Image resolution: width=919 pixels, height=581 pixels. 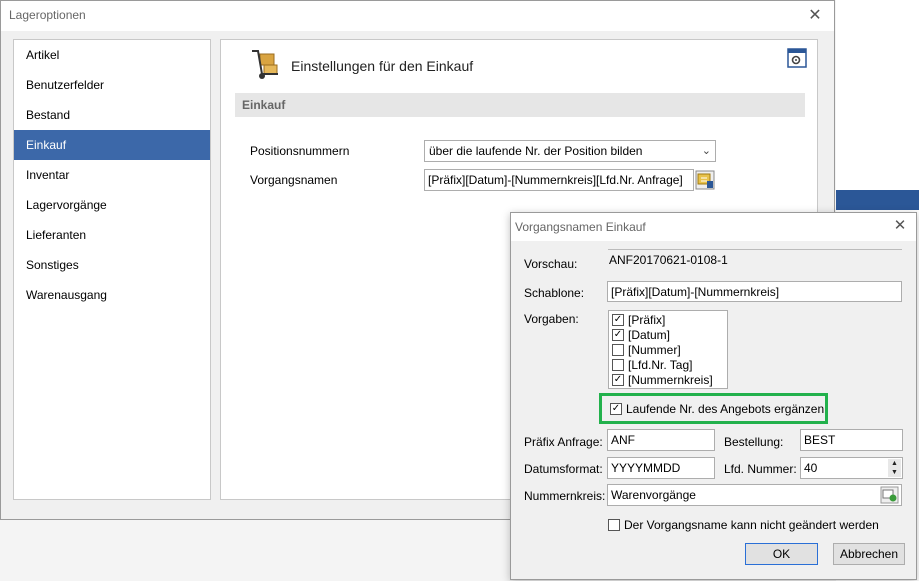 I want to click on nav-item-benutzerfelder: Benutzerfelder, so click(x=112, y=85).